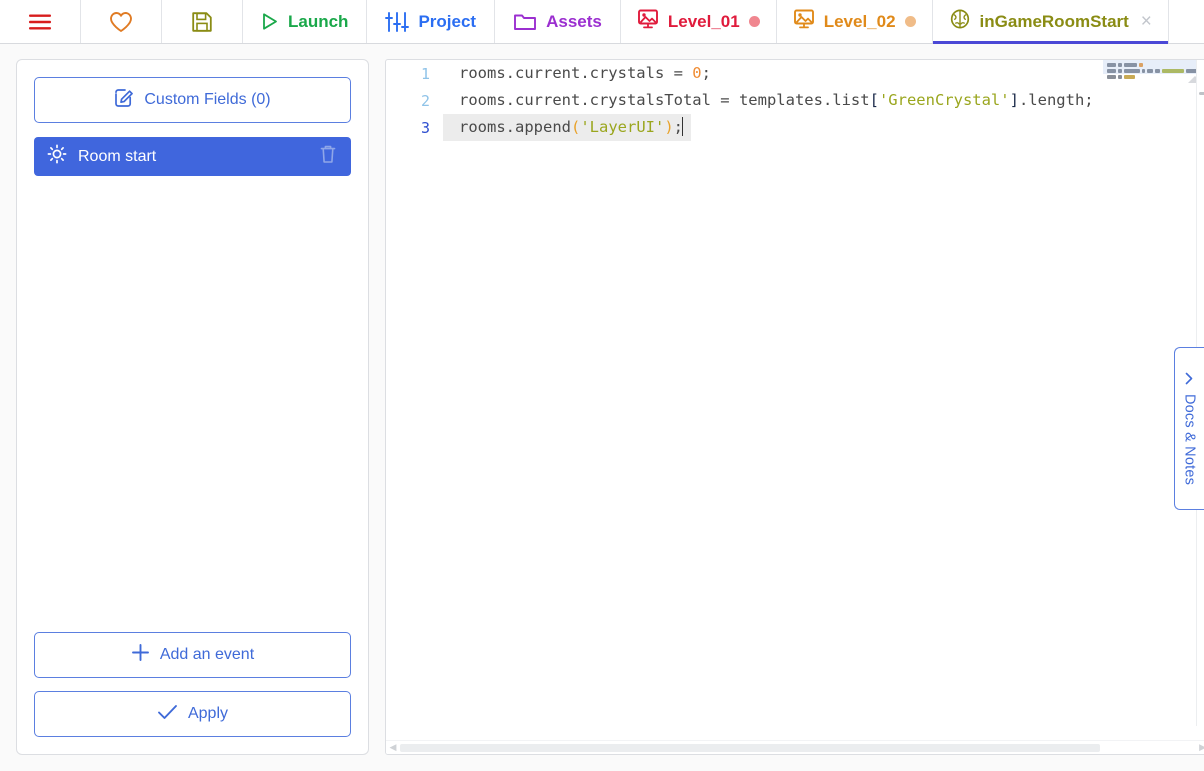 The height and width of the screenshot is (771, 1204). What do you see at coordinates (328, 156) in the screenshot?
I see `trash-icon` at bounding box center [328, 156].